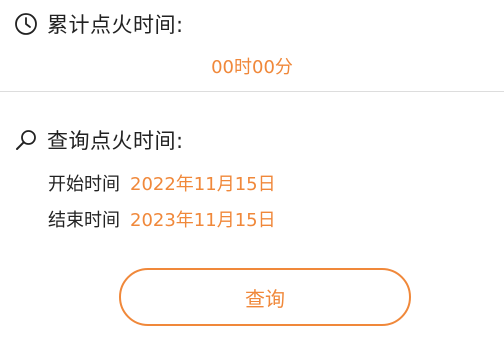  What do you see at coordinates (265, 297) in the screenshot?
I see `query-button: 查询` at bounding box center [265, 297].